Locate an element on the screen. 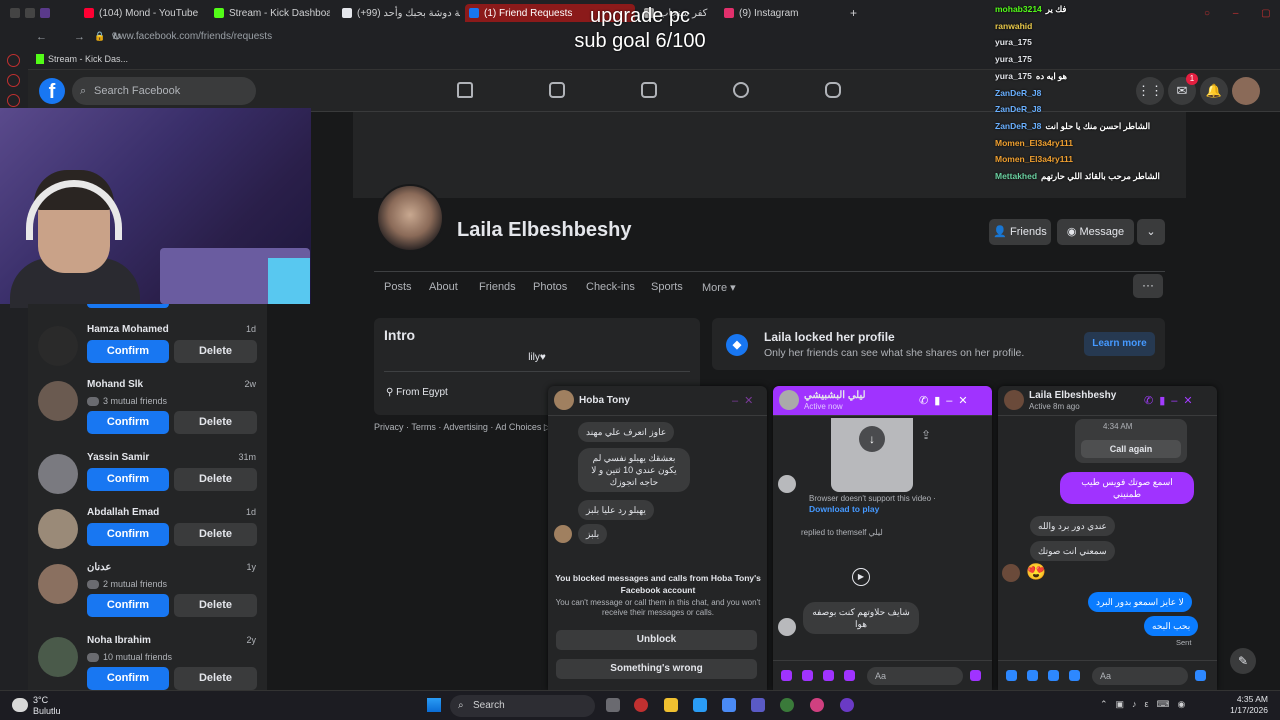 The image size is (1280, 720). profile-tab: Photos is located at coordinates (550, 287).